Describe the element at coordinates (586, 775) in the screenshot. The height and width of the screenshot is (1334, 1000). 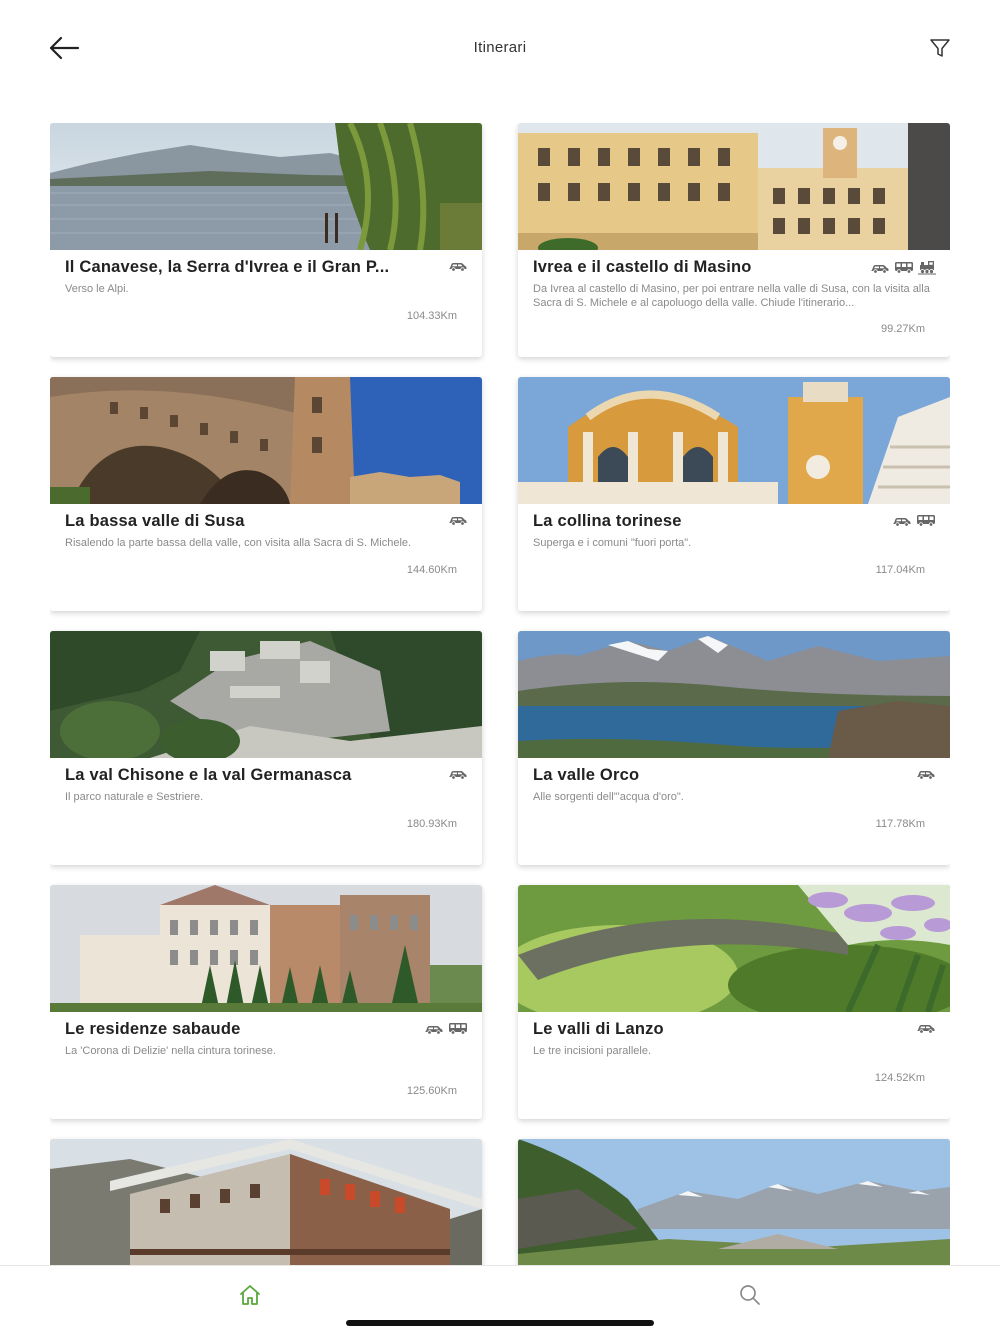
I see `card-title: La valle Orco` at that location.